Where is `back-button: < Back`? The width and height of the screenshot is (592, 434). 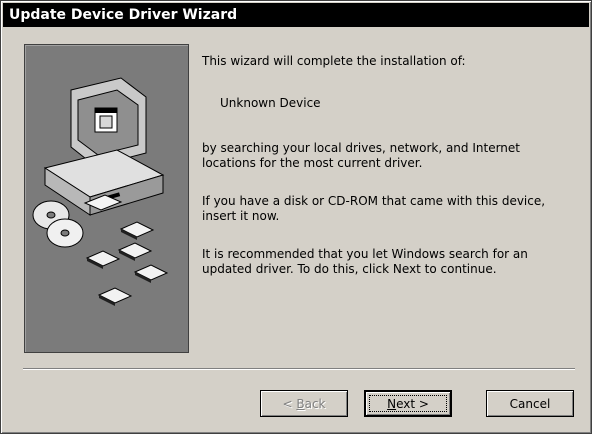 back-button: < Back is located at coordinates (304, 403).